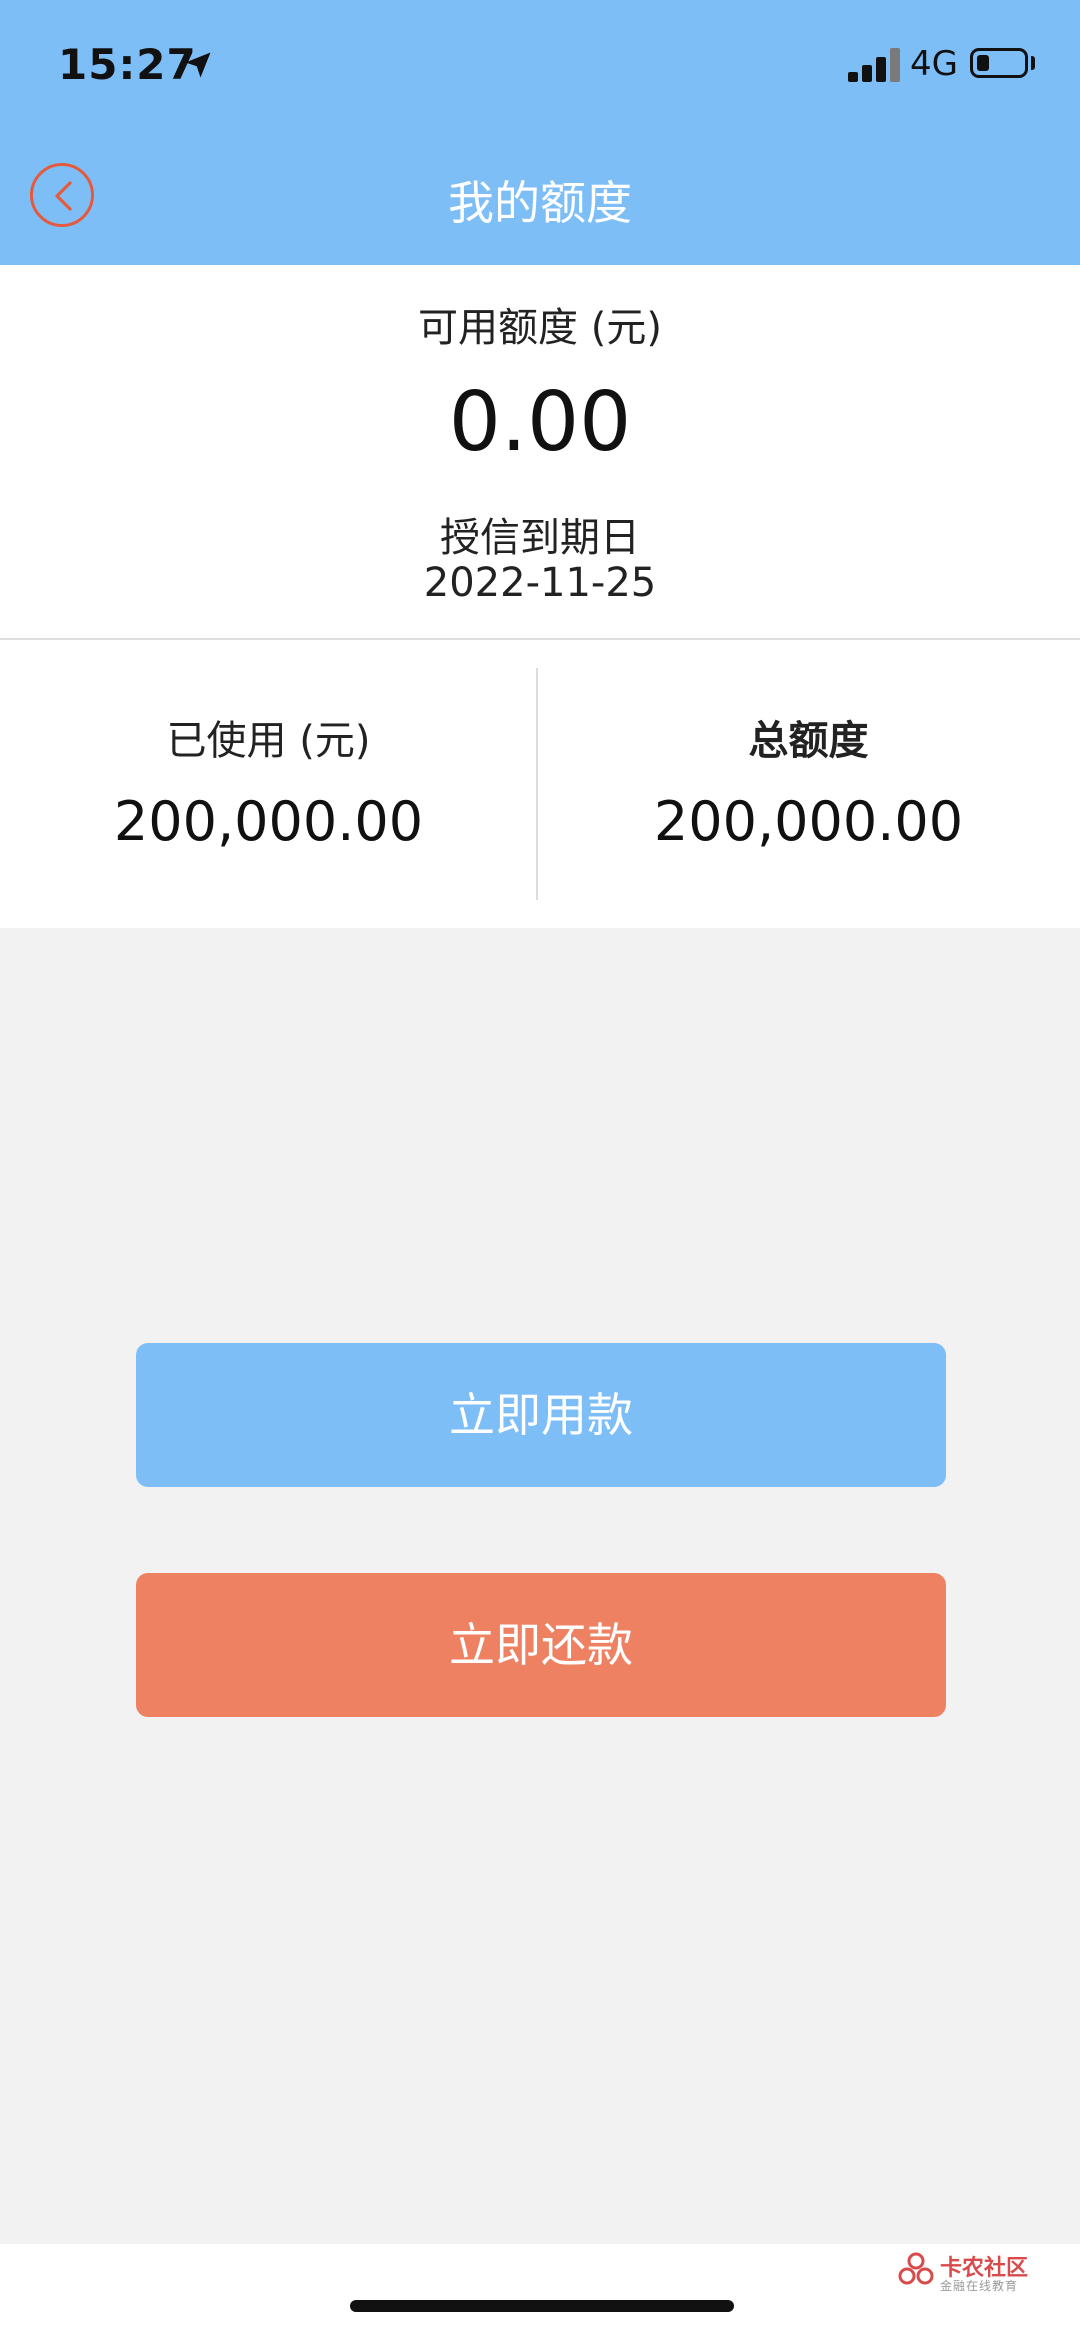 Image resolution: width=1080 pixels, height=2340 pixels. I want to click on used-credit-label: 已使用 (元), so click(268, 741).